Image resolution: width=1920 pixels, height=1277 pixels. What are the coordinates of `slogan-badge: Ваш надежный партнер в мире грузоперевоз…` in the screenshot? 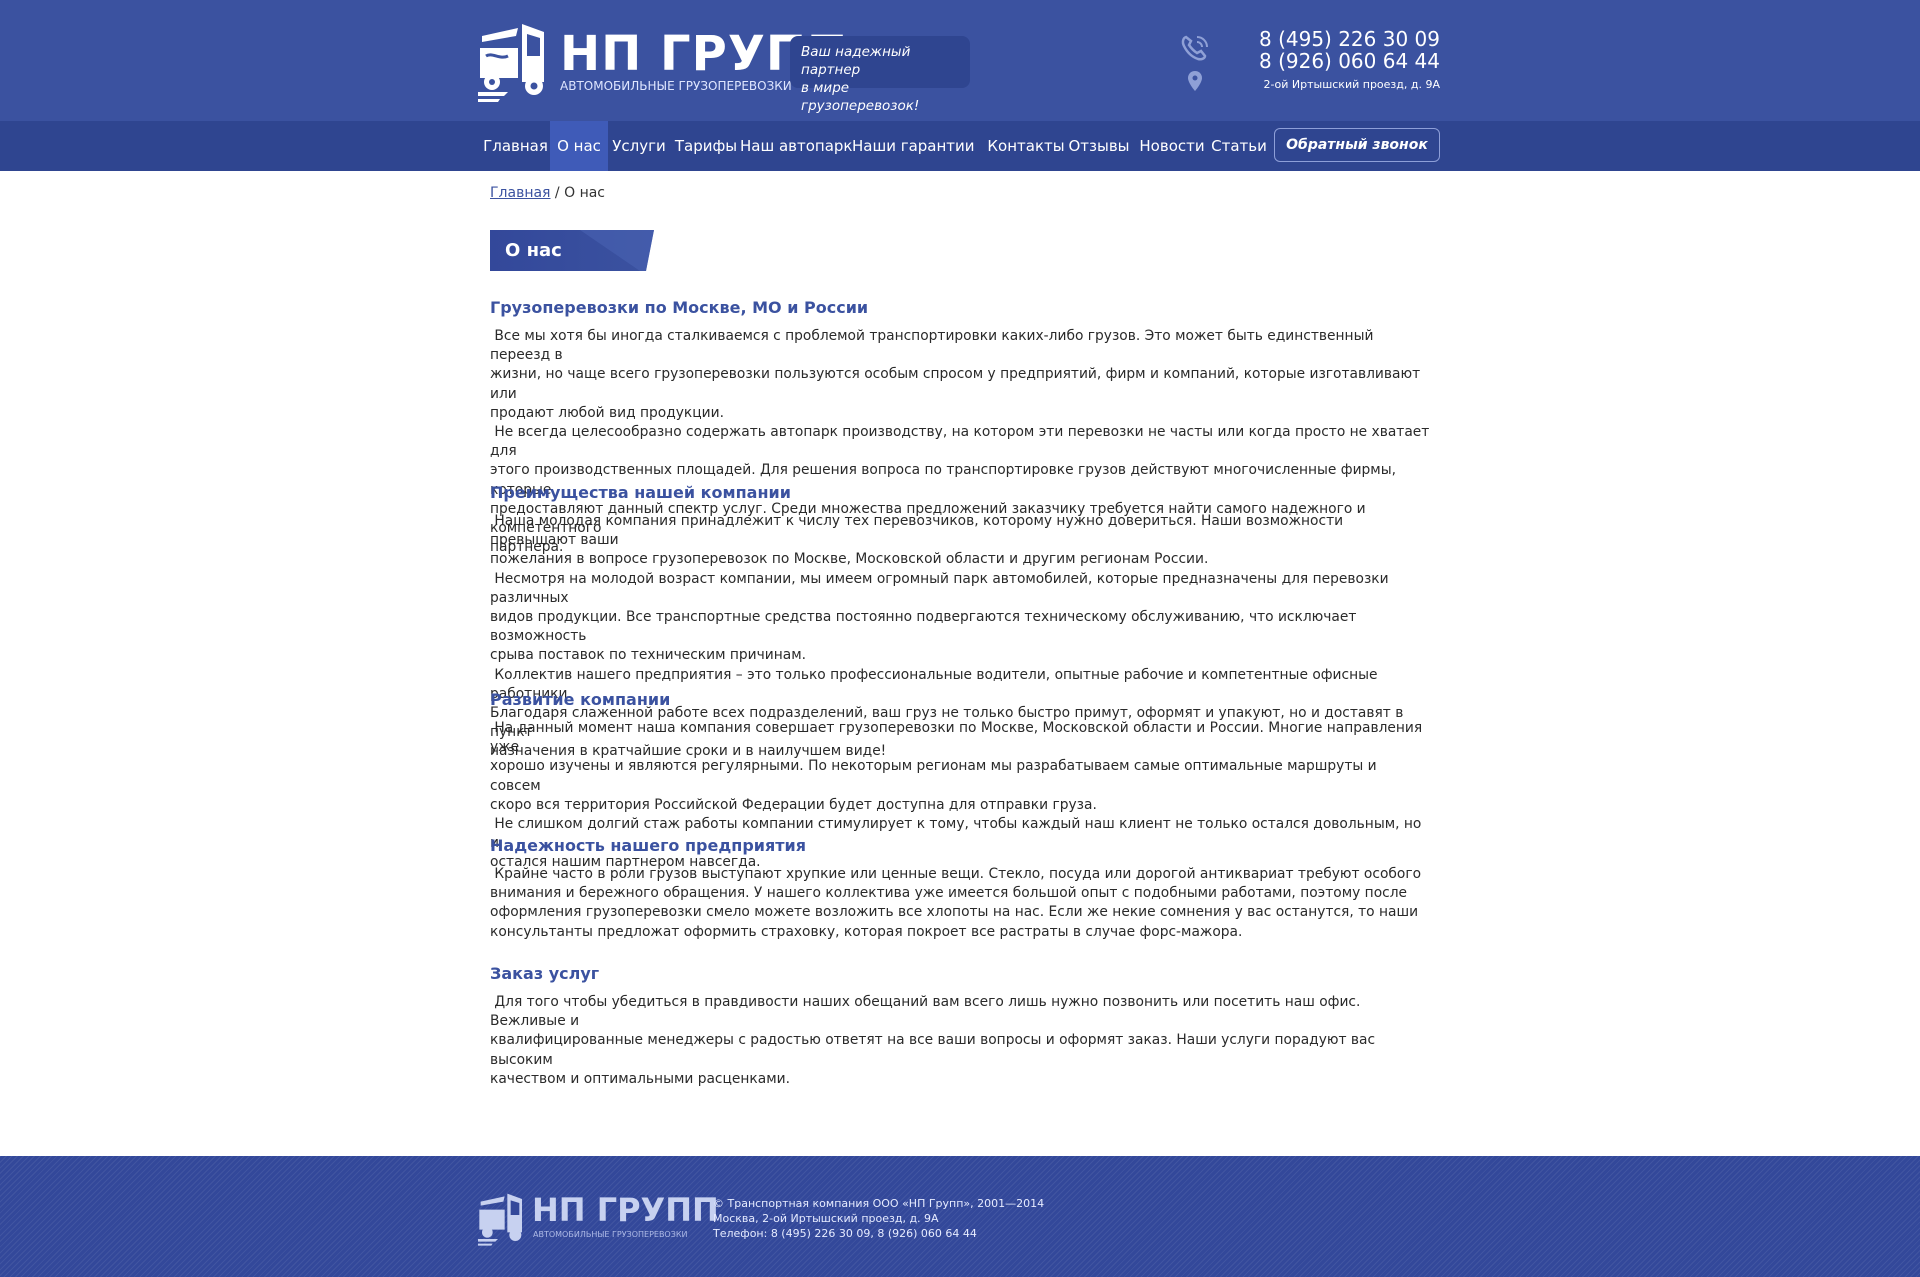 It's located at (880, 75).